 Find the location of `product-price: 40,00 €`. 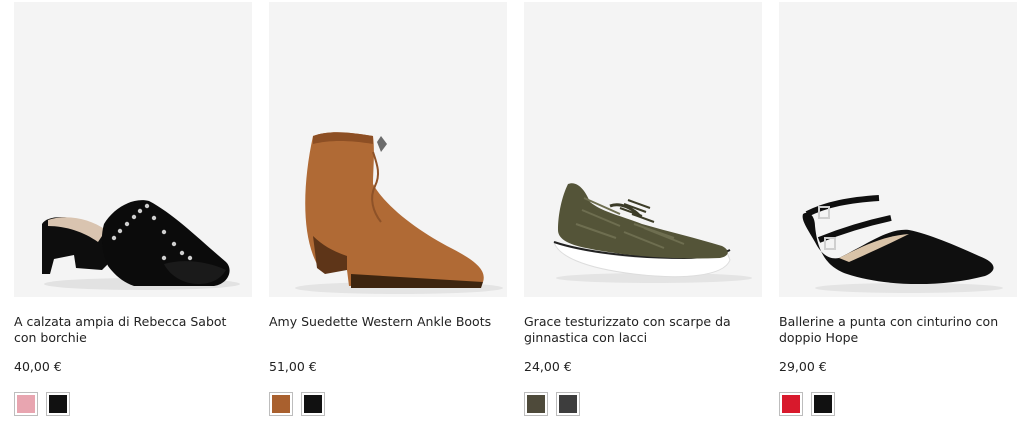

product-price: 40,00 € is located at coordinates (38, 366).